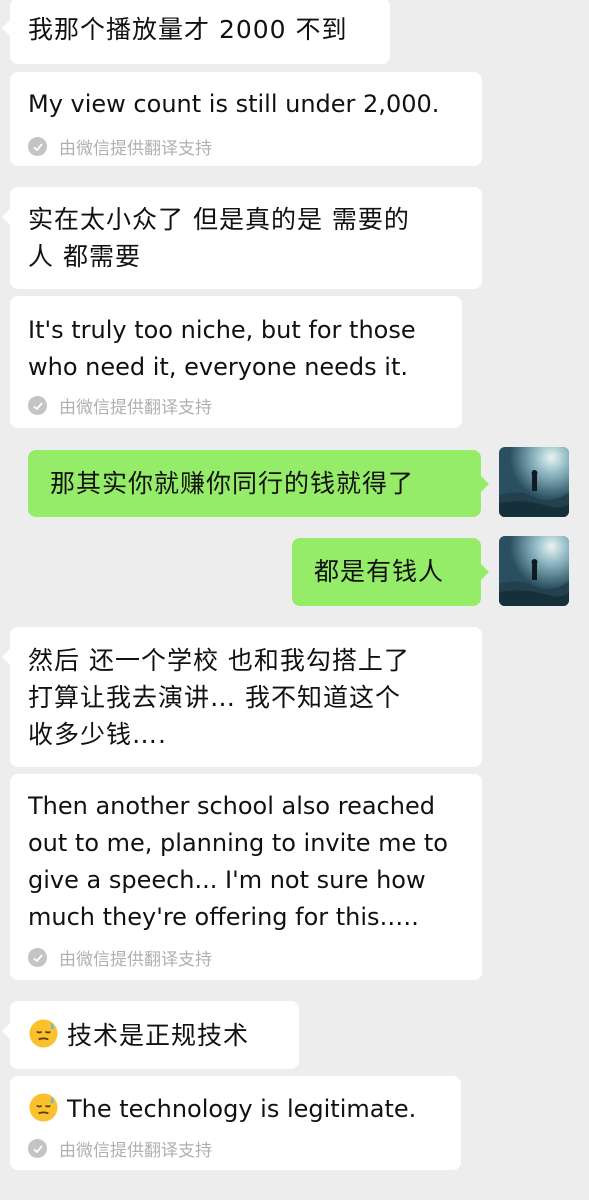 This screenshot has width=589, height=1200. What do you see at coordinates (188, 29) in the screenshot?
I see `message-text: 我那个播放量才 2000 不到` at bounding box center [188, 29].